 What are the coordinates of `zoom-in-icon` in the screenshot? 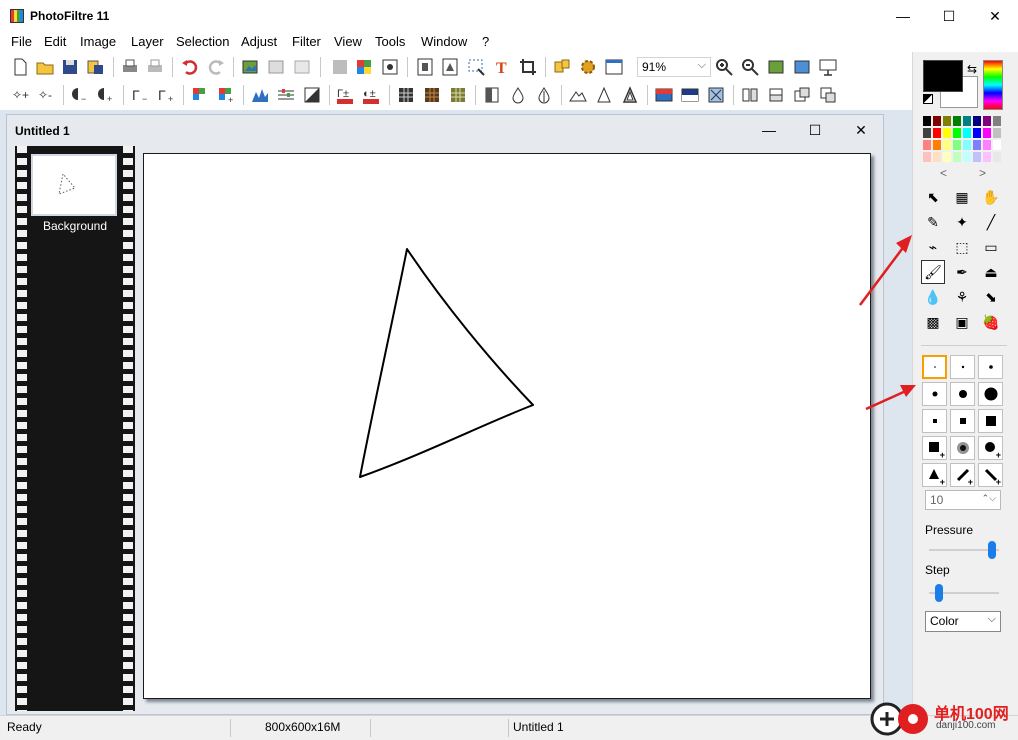 It's located at (724, 67).